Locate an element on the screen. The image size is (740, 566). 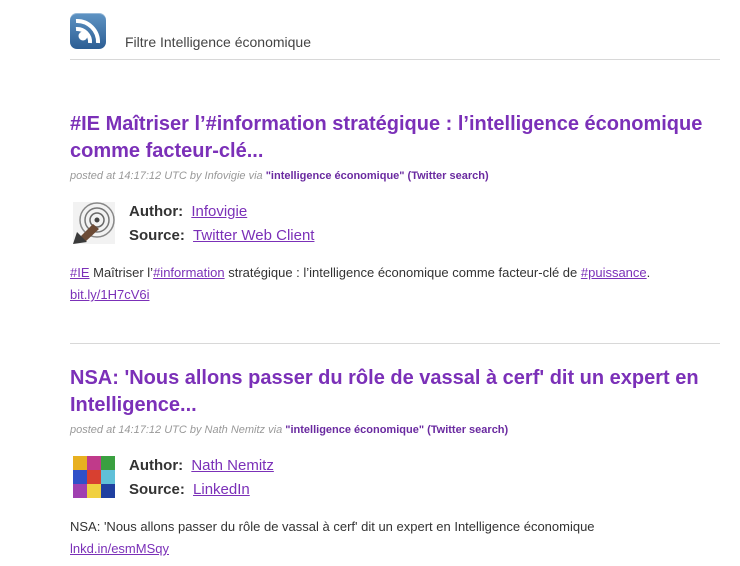
content-text: . is located at coordinates (648, 272).